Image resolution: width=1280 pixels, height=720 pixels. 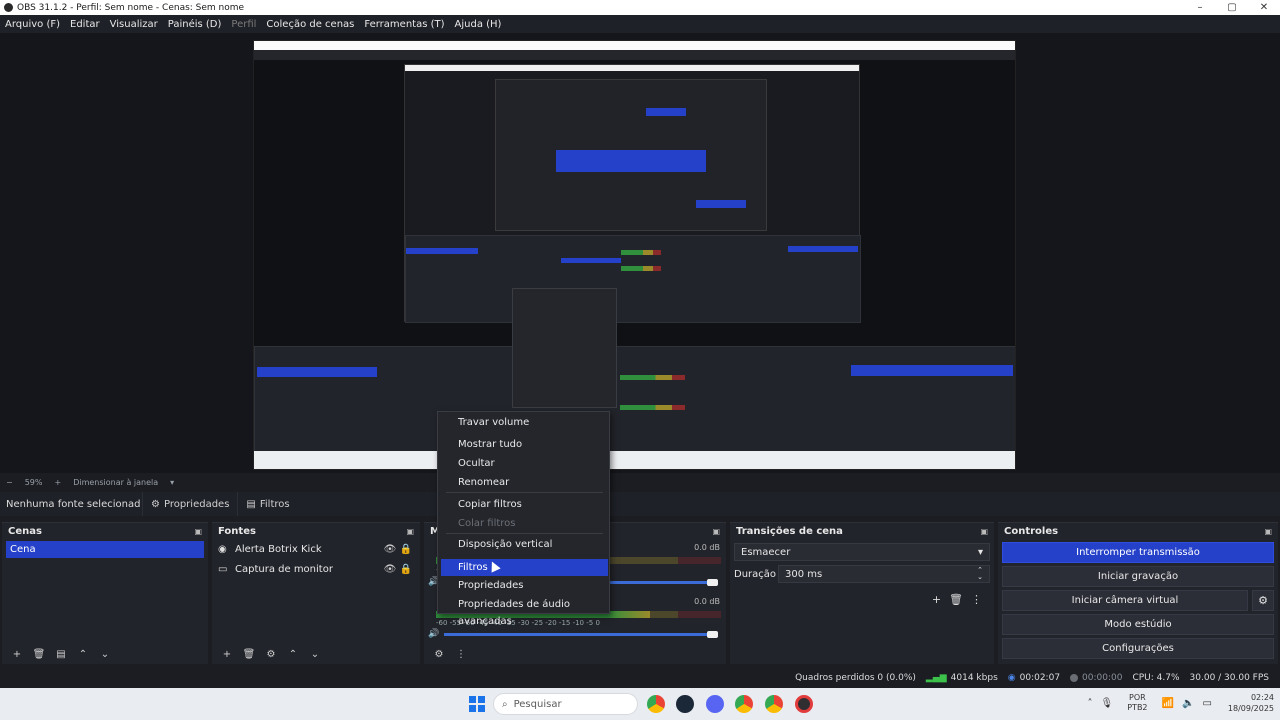 What do you see at coordinates (1200, 7) in the screenshot?
I see `minimize-icon: –` at bounding box center [1200, 7].